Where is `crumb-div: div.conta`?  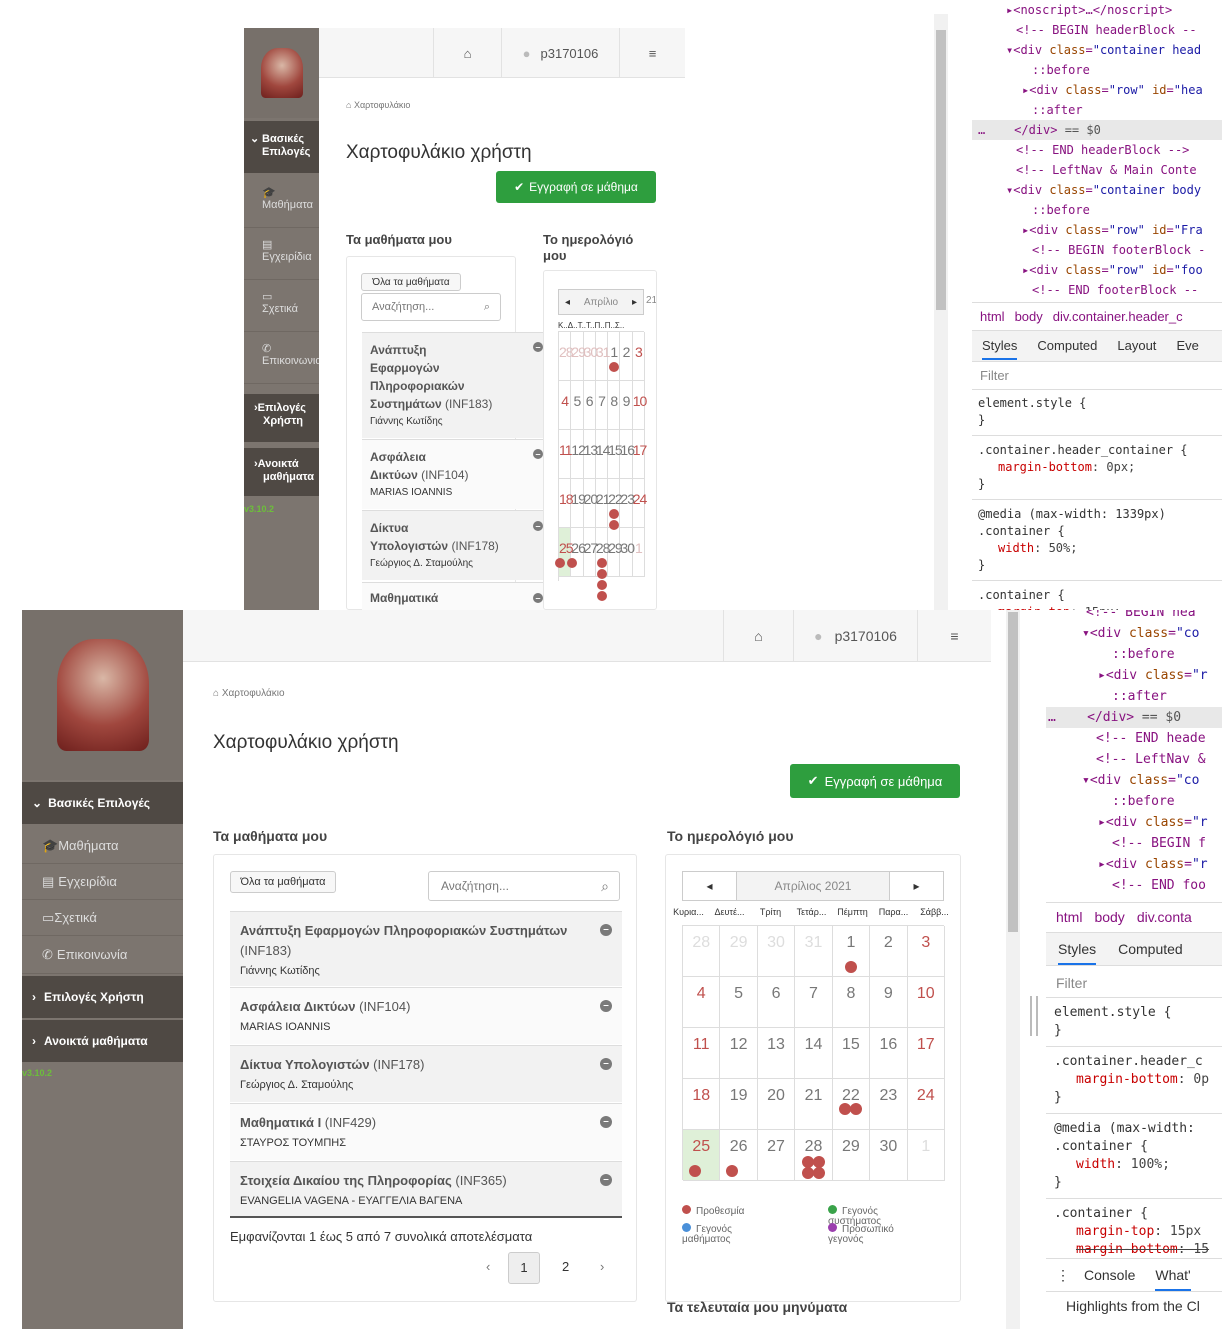 crumb-div: div.conta is located at coordinates (1164, 917).